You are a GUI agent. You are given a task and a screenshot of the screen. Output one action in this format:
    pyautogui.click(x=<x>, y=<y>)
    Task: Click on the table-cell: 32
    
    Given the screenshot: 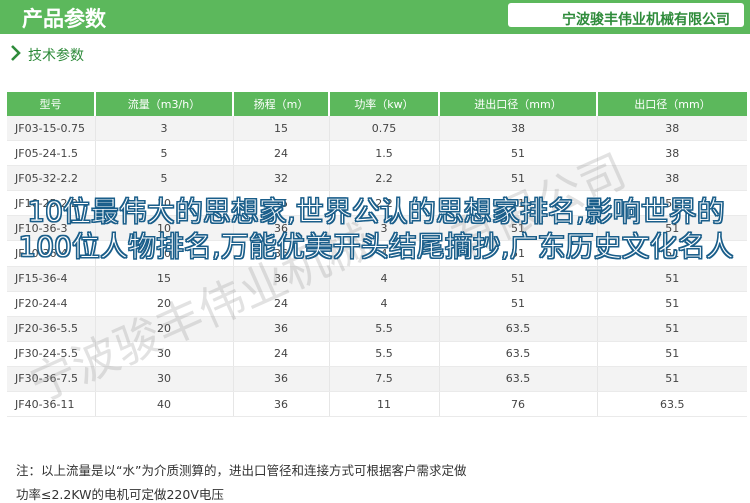 What is the action you would take?
    pyautogui.click(x=281, y=178)
    